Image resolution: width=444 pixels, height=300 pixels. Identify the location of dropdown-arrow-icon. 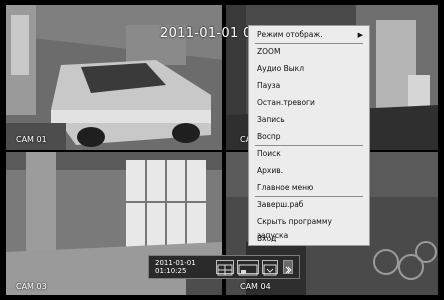
(270, 270).